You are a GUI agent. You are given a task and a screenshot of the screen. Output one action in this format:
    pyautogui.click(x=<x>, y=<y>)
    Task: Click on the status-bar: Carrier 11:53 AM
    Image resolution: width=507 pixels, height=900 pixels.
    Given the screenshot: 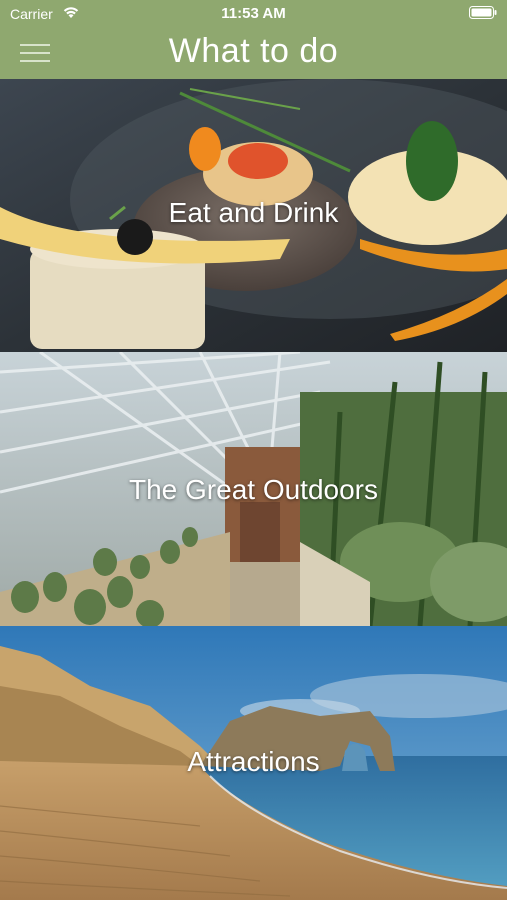 What is the action you would take?
    pyautogui.click(x=253, y=14)
    